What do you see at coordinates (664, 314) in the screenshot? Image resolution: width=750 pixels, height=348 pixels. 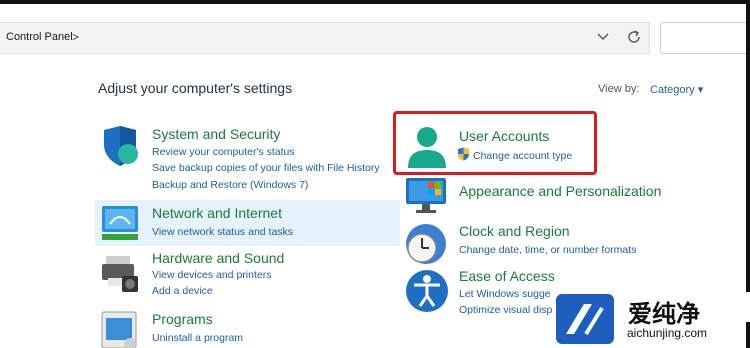 I see `watermark-brand: 爱纯净` at bounding box center [664, 314].